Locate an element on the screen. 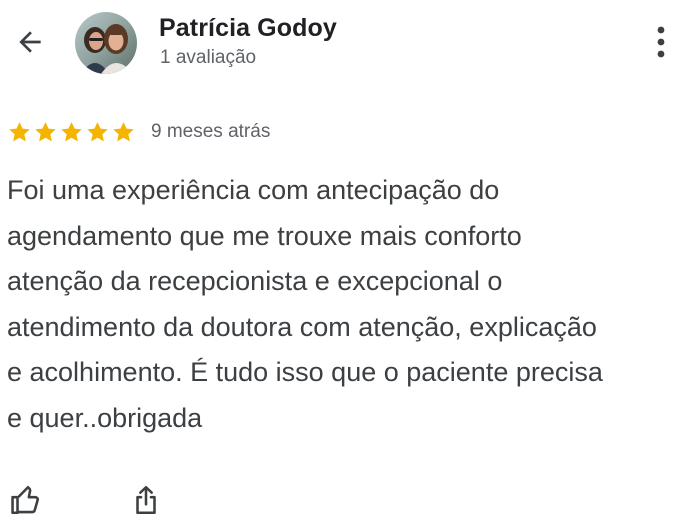  arrow-back-icon is located at coordinates (30, 44).